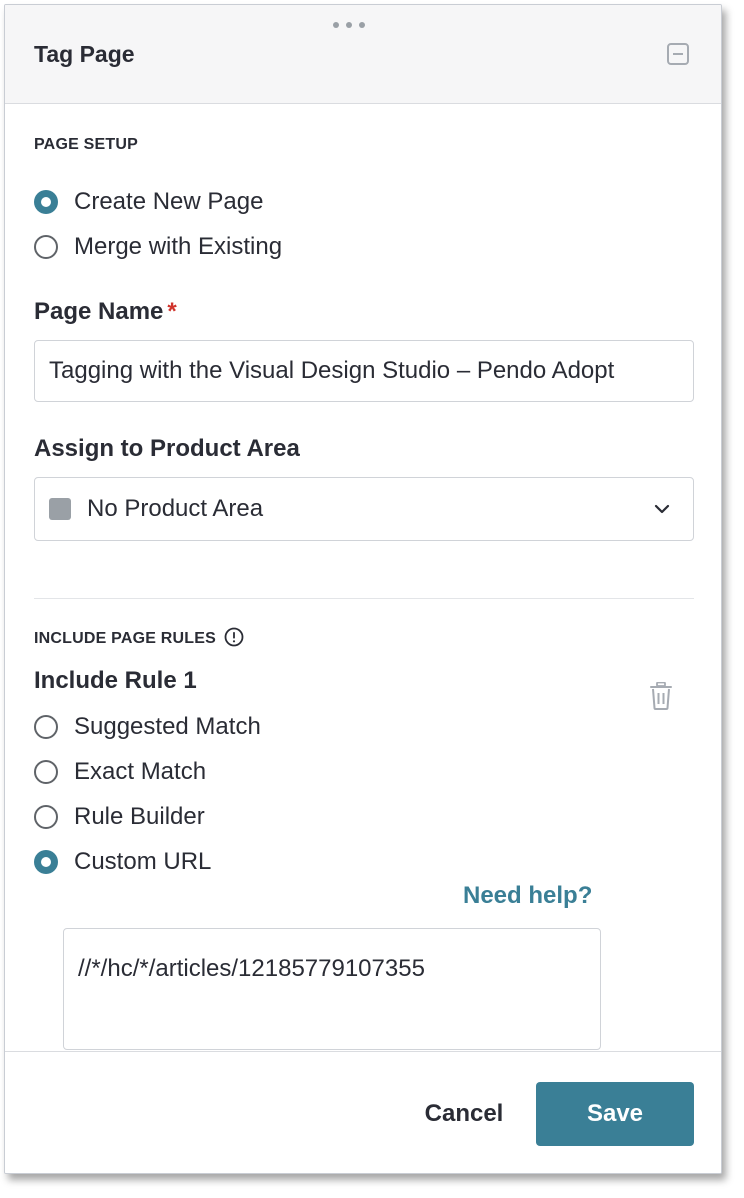 This screenshot has height=1198, width=744. I want to click on radio-exact-match: Exact Match, so click(120, 772).